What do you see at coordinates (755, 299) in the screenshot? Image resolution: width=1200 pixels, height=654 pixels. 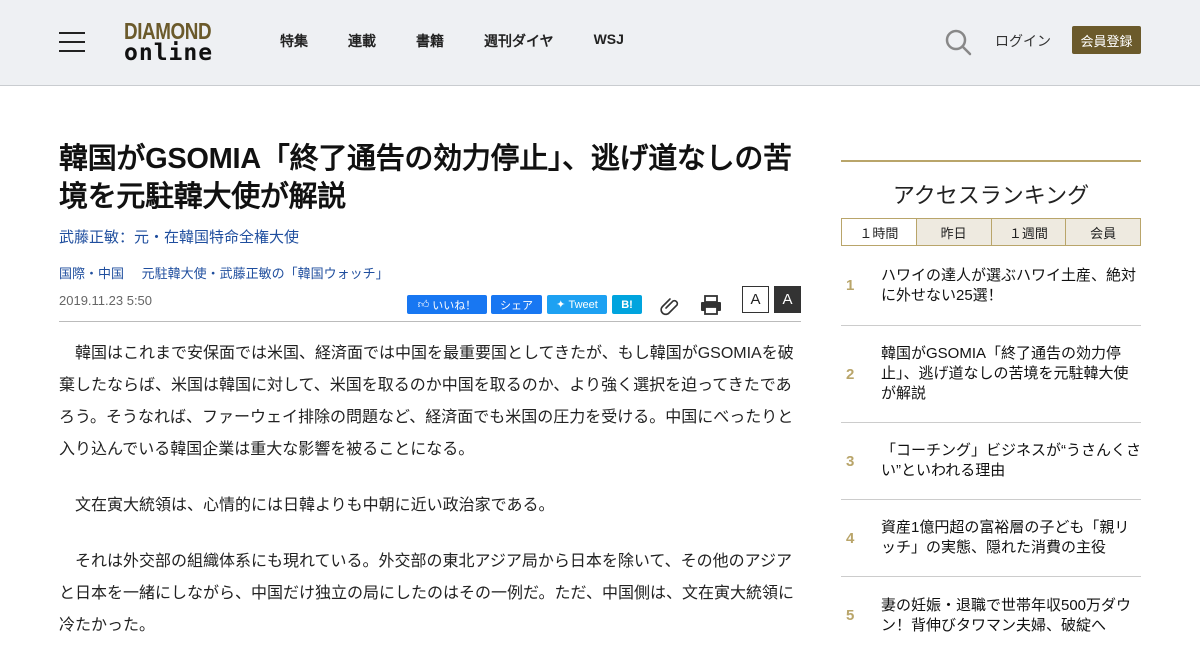 I see `font-size-small-button: A` at bounding box center [755, 299].